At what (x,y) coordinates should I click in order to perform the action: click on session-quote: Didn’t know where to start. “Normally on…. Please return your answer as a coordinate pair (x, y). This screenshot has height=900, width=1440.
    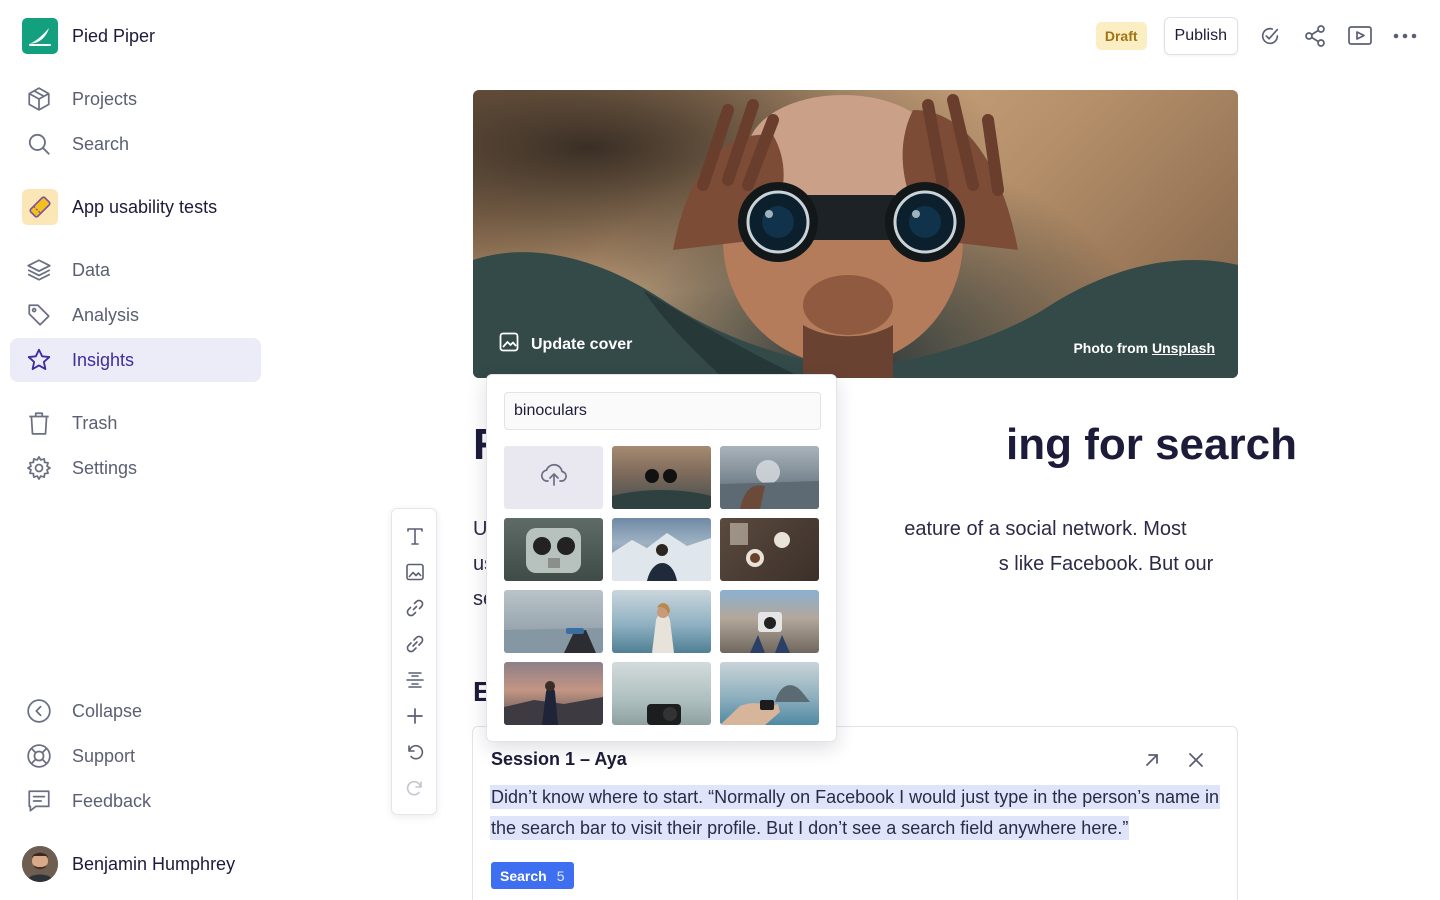
    Looking at the image, I should click on (857, 813).